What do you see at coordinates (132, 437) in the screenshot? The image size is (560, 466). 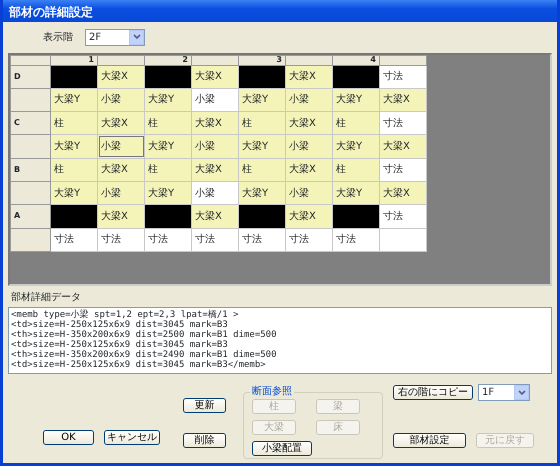 I see `cancel-button: キャンセル` at bounding box center [132, 437].